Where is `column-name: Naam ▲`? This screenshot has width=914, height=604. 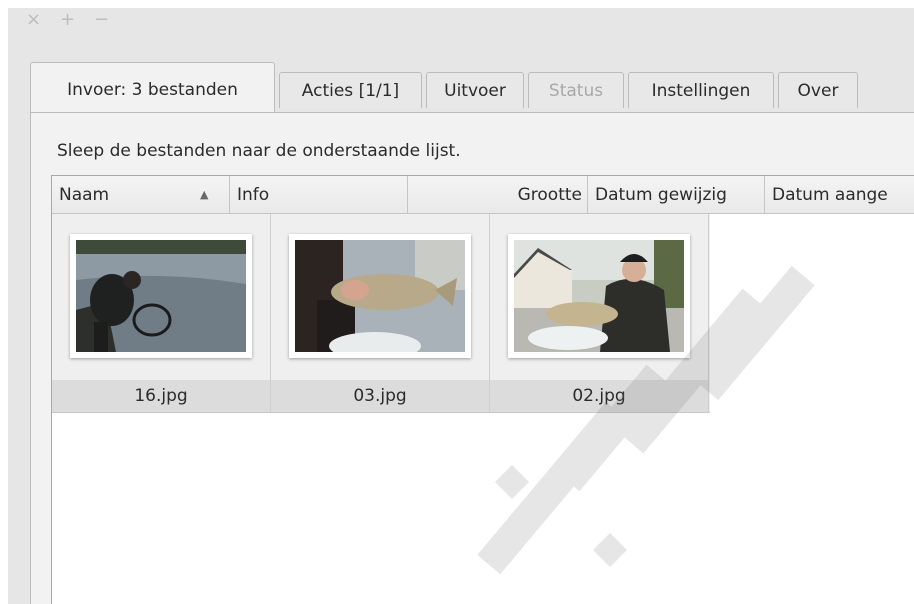 column-name: Naam ▲ is located at coordinates (141, 195).